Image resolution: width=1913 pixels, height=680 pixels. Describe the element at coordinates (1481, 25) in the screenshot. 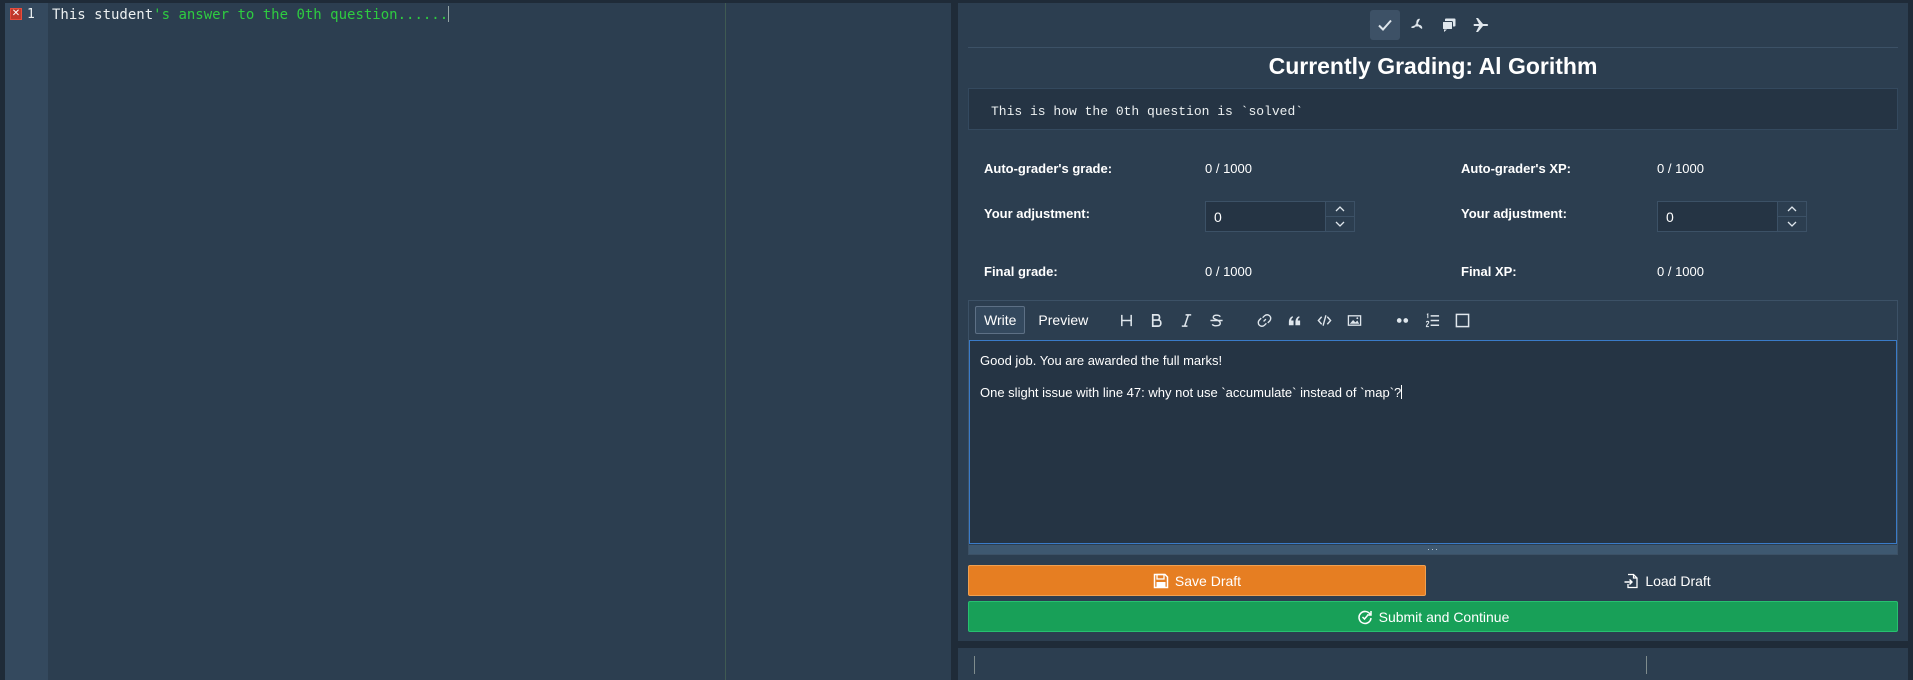

I see `plane-icon` at that location.